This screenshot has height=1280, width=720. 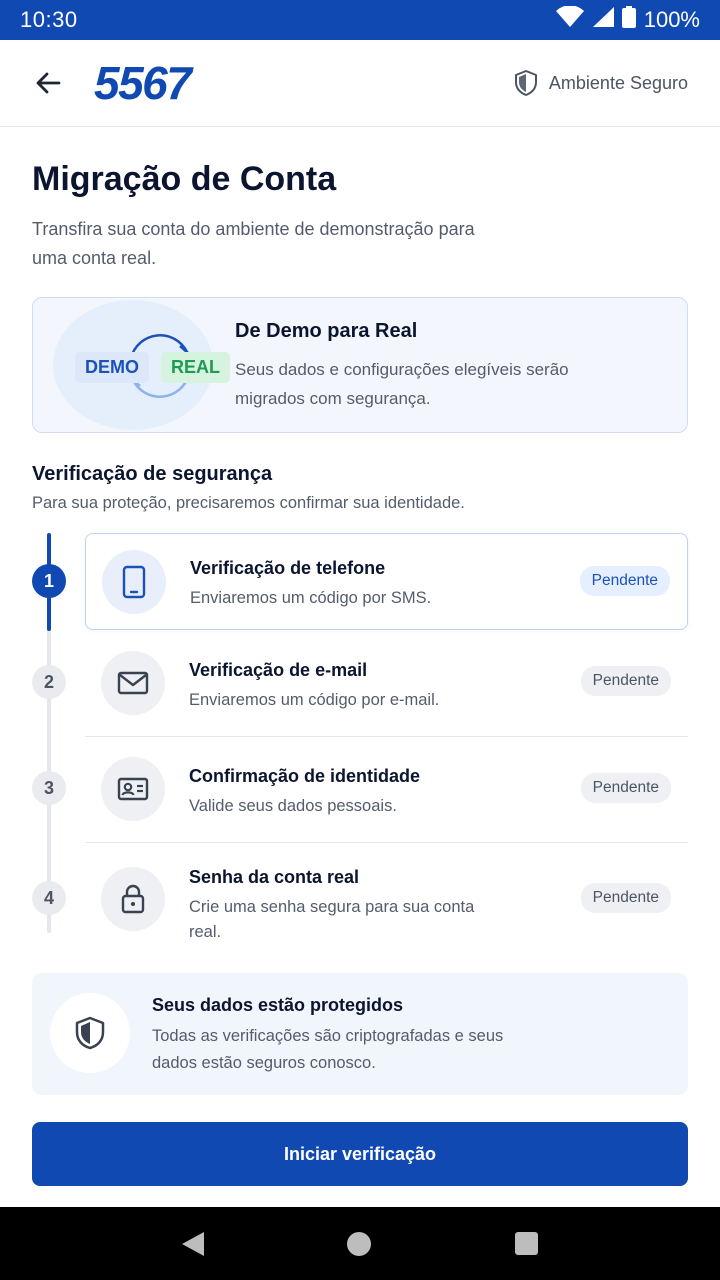 What do you see at coordinates (274, 877) in the screenshot?
I see `step-title: Senha da conta real` at bounding box center [274, 877].